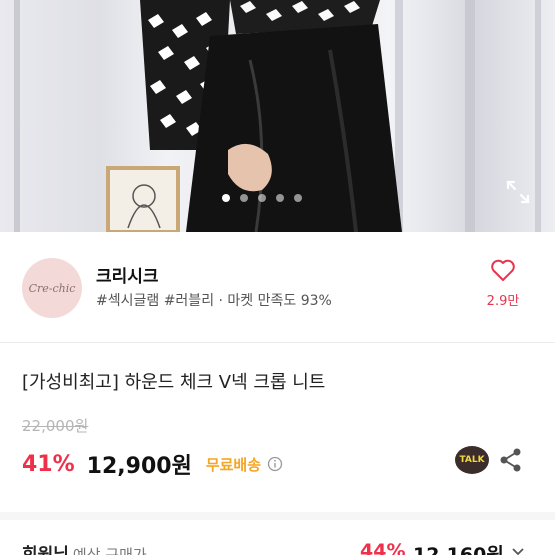 The width and height of the screenshot is (555, 555). Describe the element at coordinates (109, 550) in the screenshot. I see `member-label-sub: 예상 구매가` at that location.